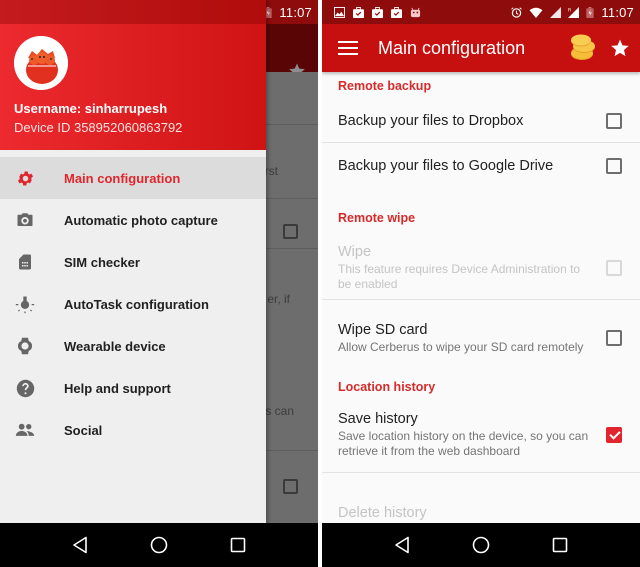 The width and height of the screenshot is (640, 567). Describe the element at coordinates (117, 388) in the screenshot. I see `drawer-item-label: Help and support` at that location.